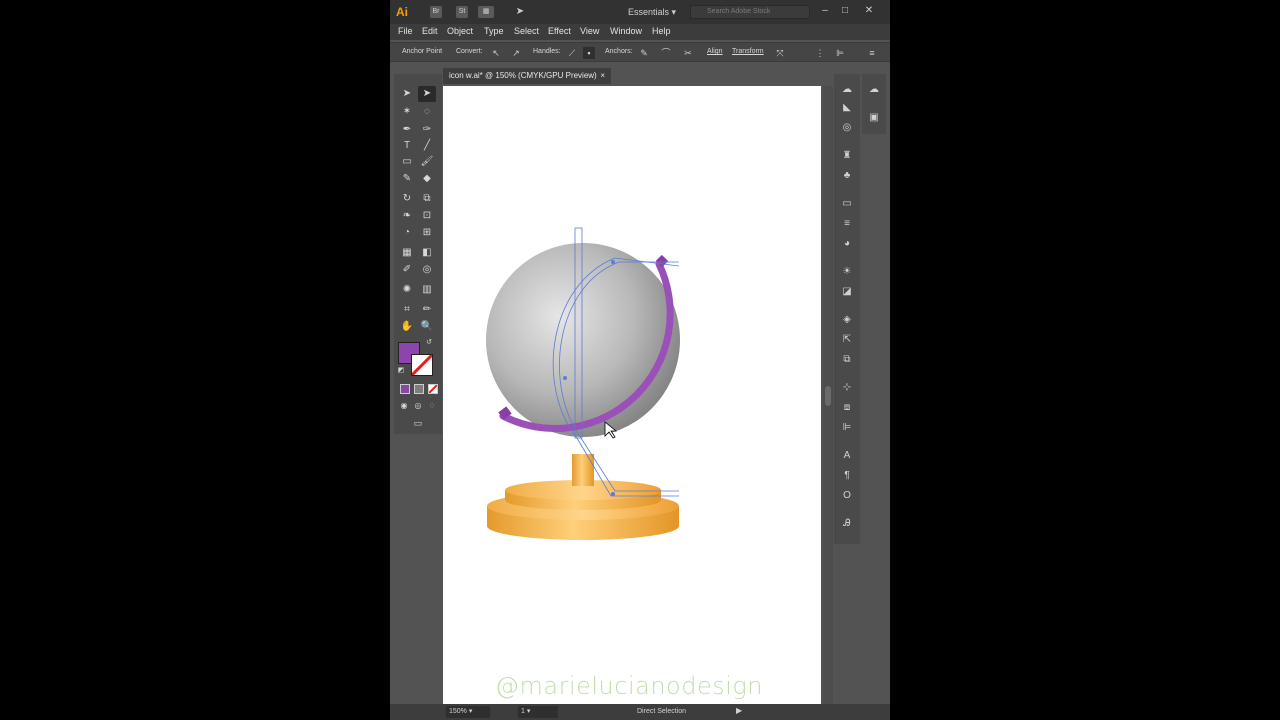 The width and height of the screenshot is (1280, 720). Describe the element at coordinates (427, 290) in the screenshot. I see `graph-tool-icon: ▥` at that location.